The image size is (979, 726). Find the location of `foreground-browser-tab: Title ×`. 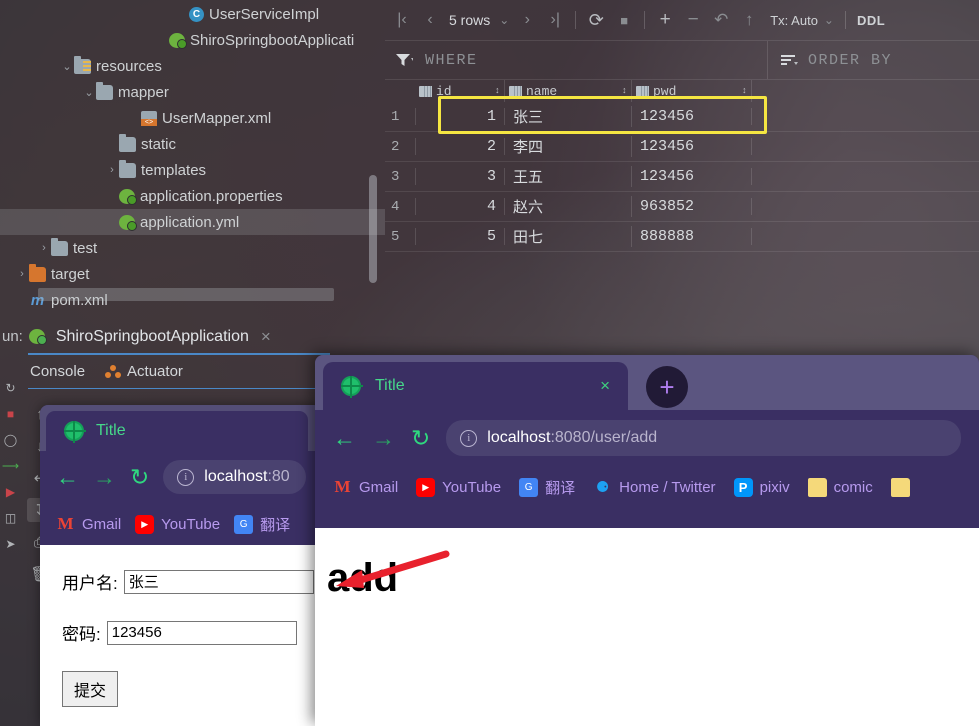

foreground-browser-tab: Title × is located at coordinates (475, 386).